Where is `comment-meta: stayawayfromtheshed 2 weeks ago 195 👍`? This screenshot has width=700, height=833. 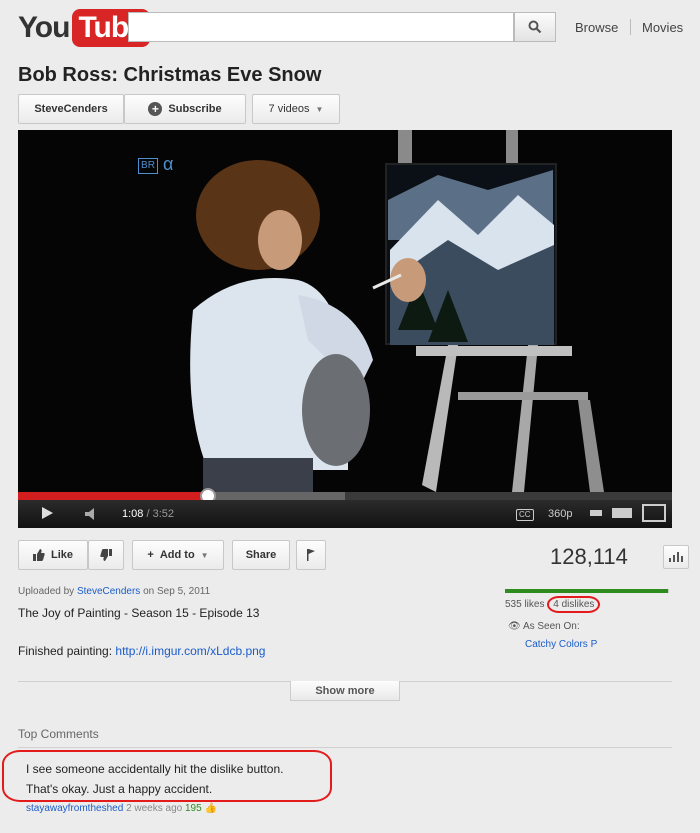
comment-meta: stayawayfromtheshed 2 weeks ago 195 👍 is located at coordinates (121, 808).